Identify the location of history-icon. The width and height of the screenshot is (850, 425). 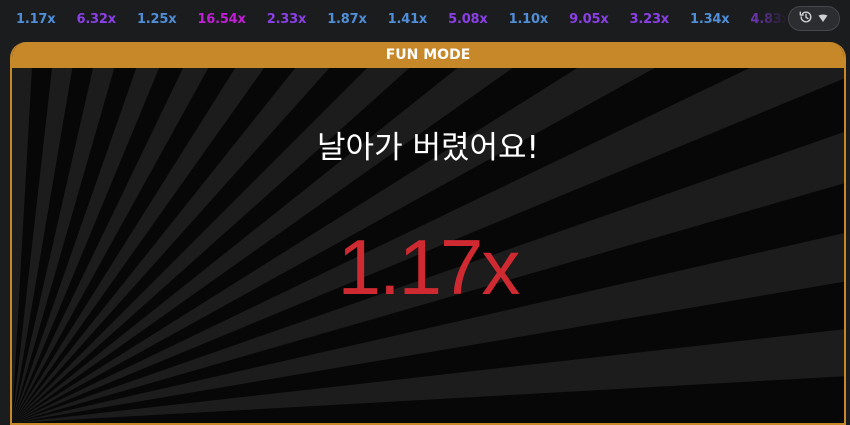
(806, 18).